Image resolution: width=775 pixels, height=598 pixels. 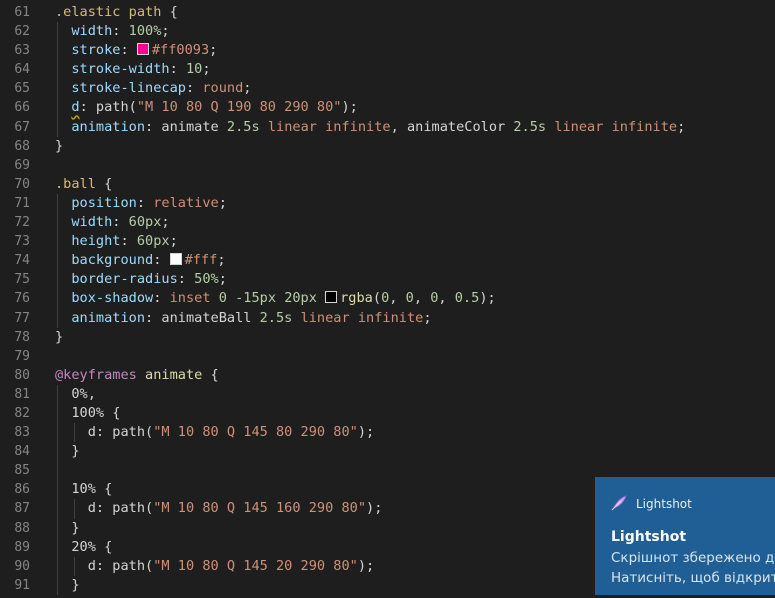 I want to click on code-line: 63 stroke: #ff0093;, so click(x=387, y=51).